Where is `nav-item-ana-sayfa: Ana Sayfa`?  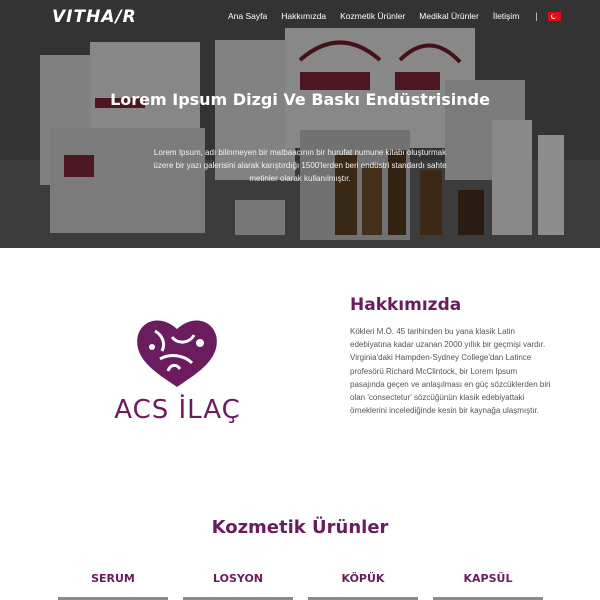
nav-item-ana-sayfa: Ana Sayfa is located at coordinates (247, 16).